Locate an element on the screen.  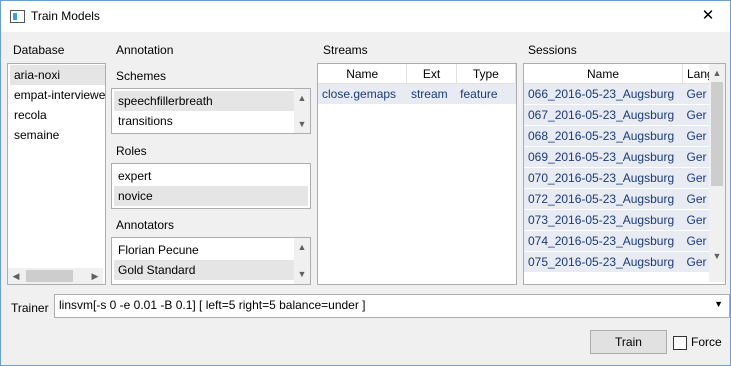
streams-header-row: Name Ext Type is located at coordinates (417, 74).